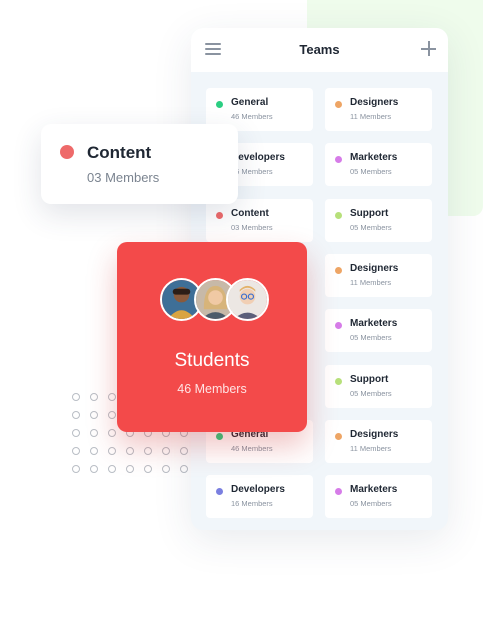 Image resolution: width=503 pixels, height=626 pixels. Describe the element at coordinates (259, 220) in the screenshot. I see `team-card: Content 03 Members` at that location.